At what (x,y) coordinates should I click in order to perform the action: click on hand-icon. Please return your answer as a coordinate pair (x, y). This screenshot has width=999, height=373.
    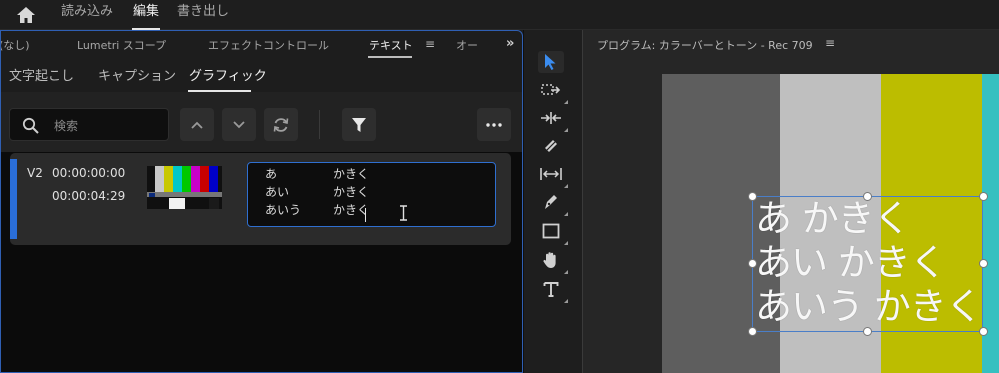
    Looking at the image, I should click on (549, 260).